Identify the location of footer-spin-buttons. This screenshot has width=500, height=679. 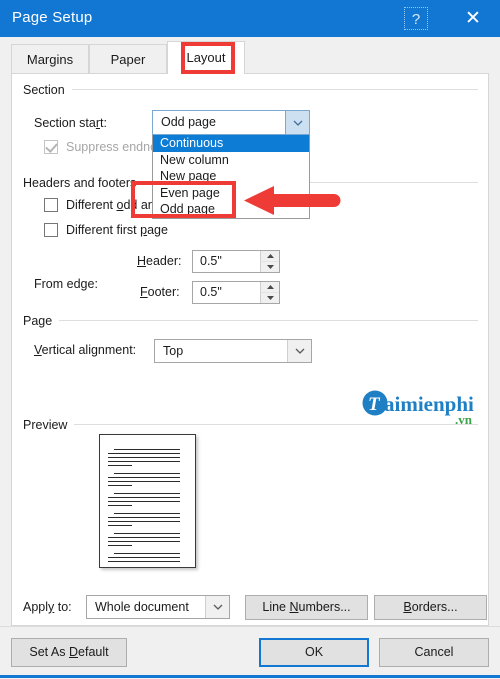
(269, 292).